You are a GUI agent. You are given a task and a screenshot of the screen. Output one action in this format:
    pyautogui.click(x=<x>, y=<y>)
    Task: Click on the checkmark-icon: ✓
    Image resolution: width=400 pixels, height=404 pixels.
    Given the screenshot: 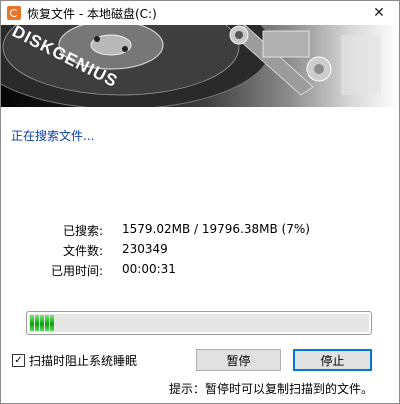 What is the action you would take?
    pyautogui.click(x=18, y=360)
    